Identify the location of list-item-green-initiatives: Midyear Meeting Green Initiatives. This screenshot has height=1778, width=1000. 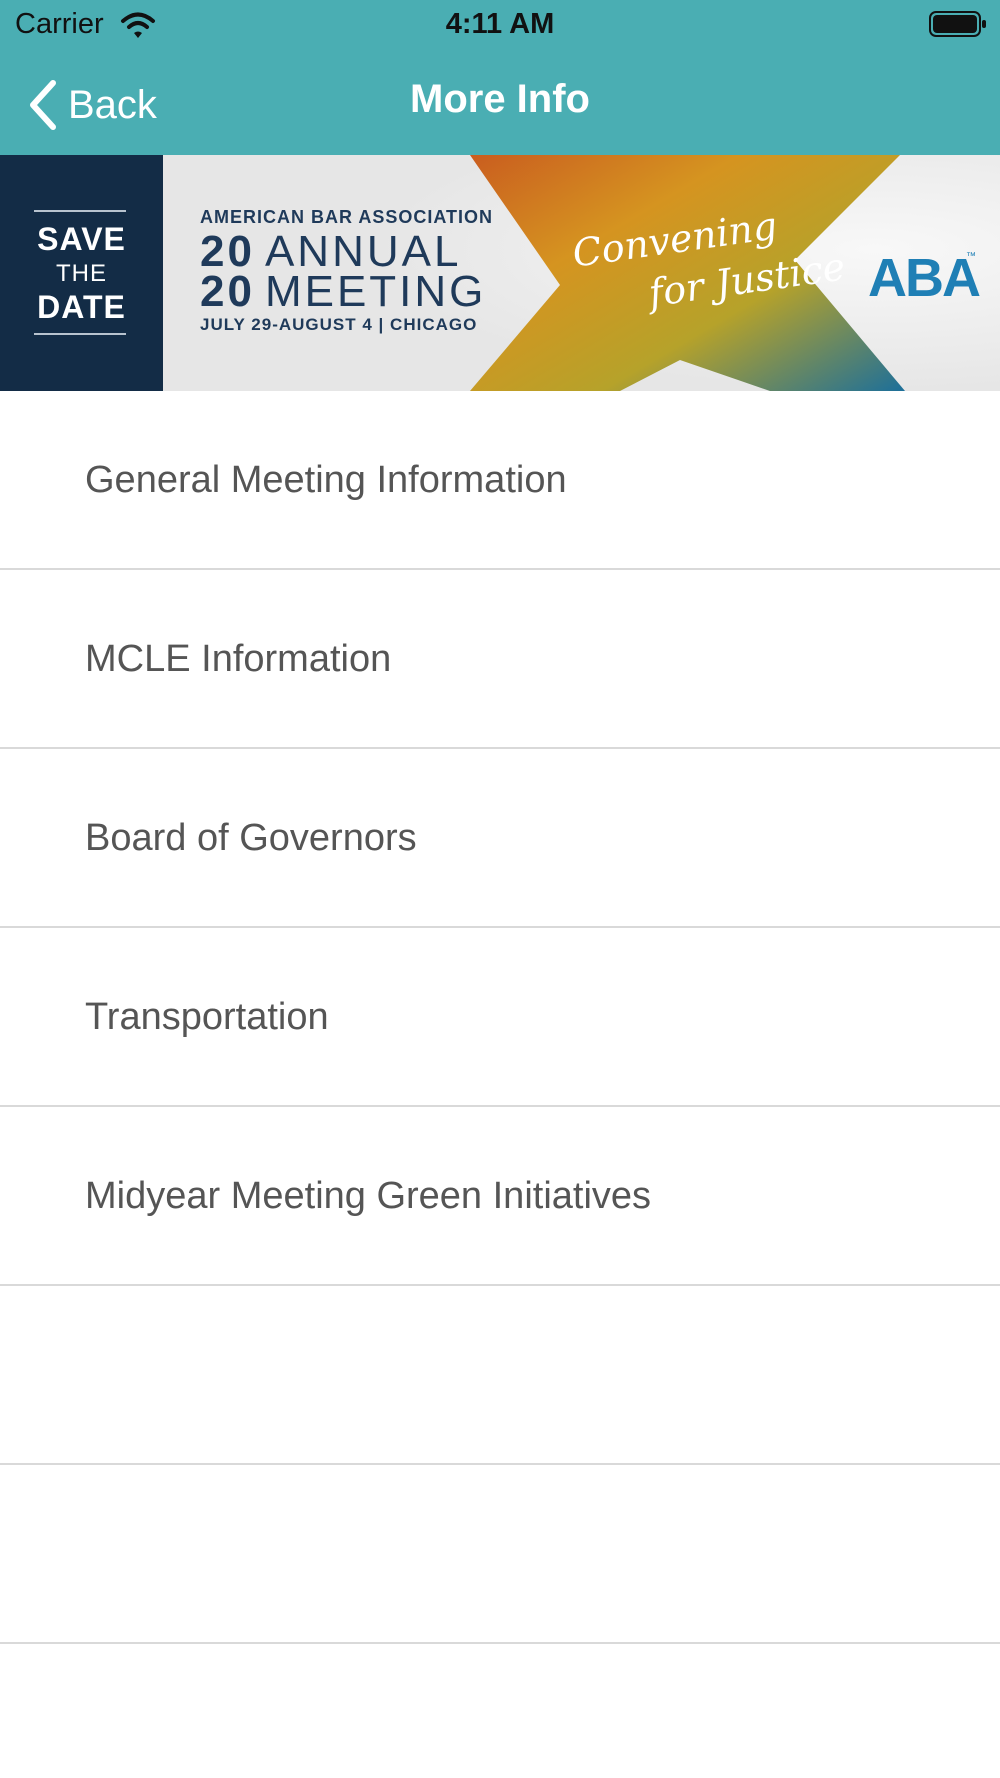
(500, 1196).